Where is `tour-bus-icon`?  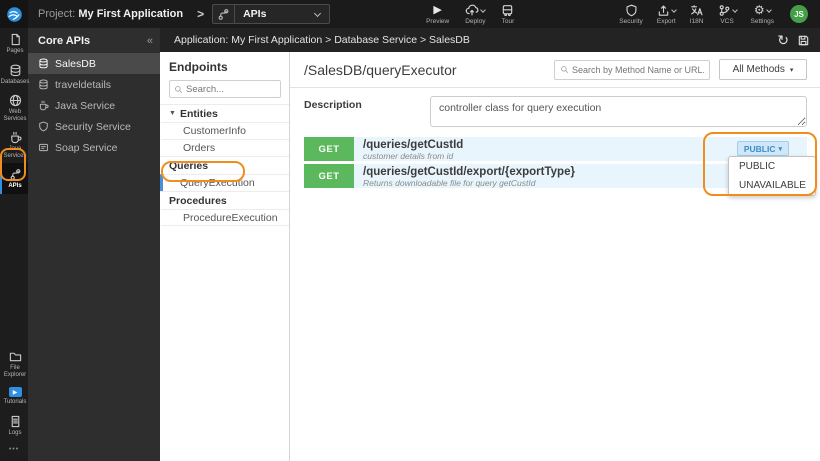
tour-bus-icon is located at coordinates (508, 10).